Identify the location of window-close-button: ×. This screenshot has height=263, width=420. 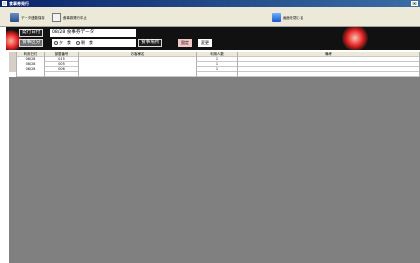
(414, 3).